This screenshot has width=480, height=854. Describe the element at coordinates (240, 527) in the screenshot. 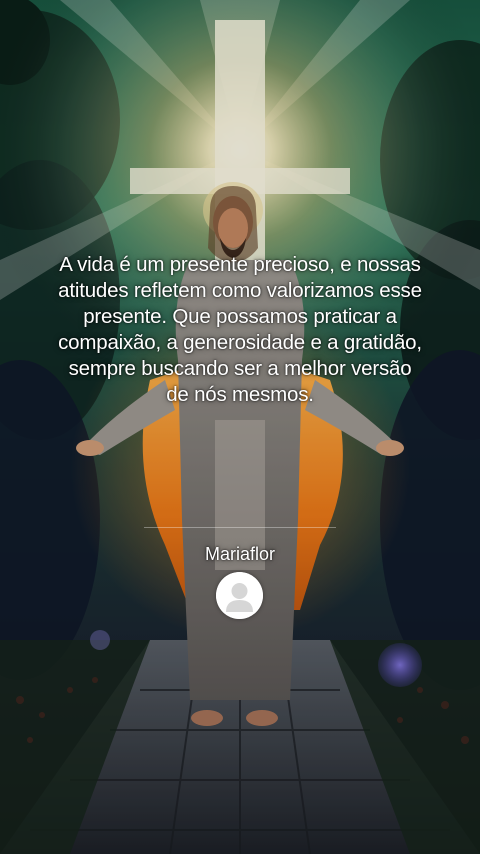

I see `divider` at that location.